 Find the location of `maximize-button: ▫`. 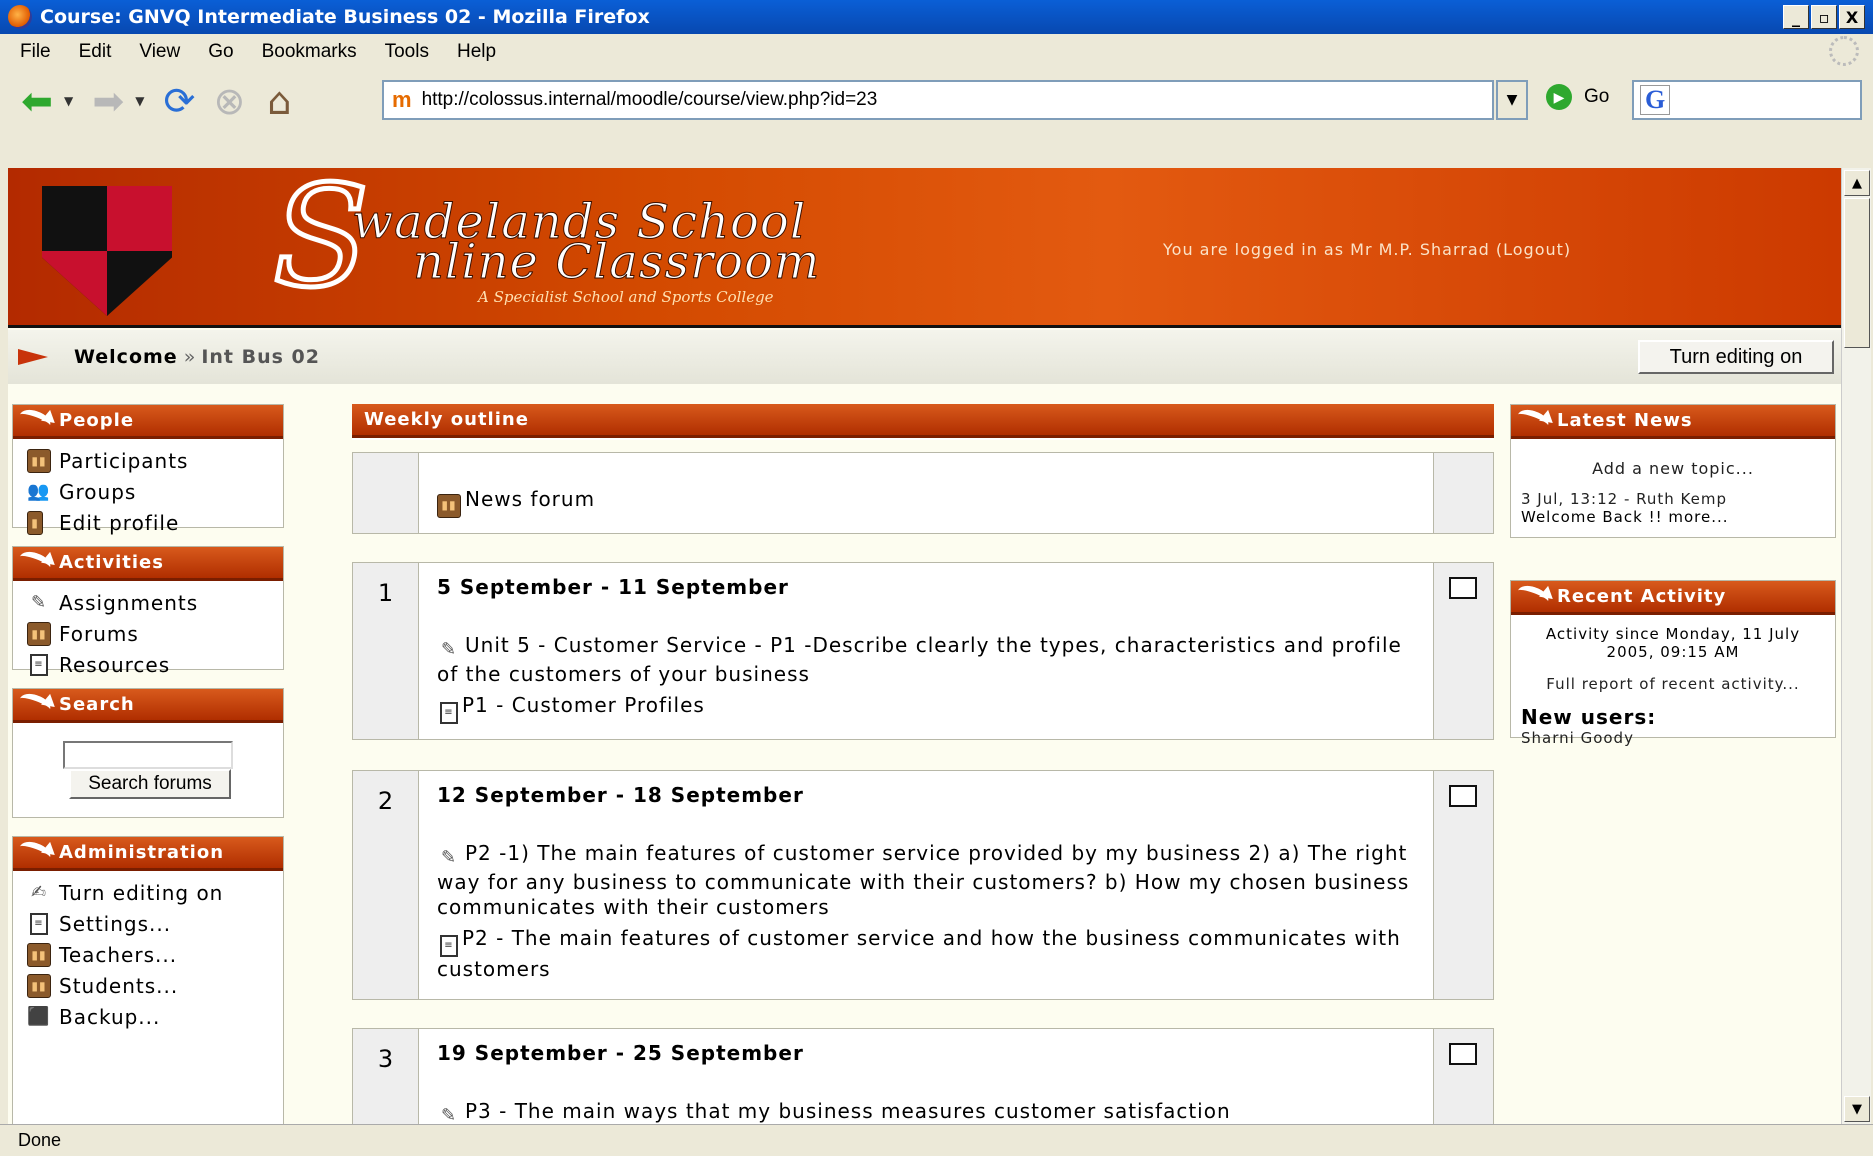

maximize-button: ▫ is located at coordinates (1824, 17).